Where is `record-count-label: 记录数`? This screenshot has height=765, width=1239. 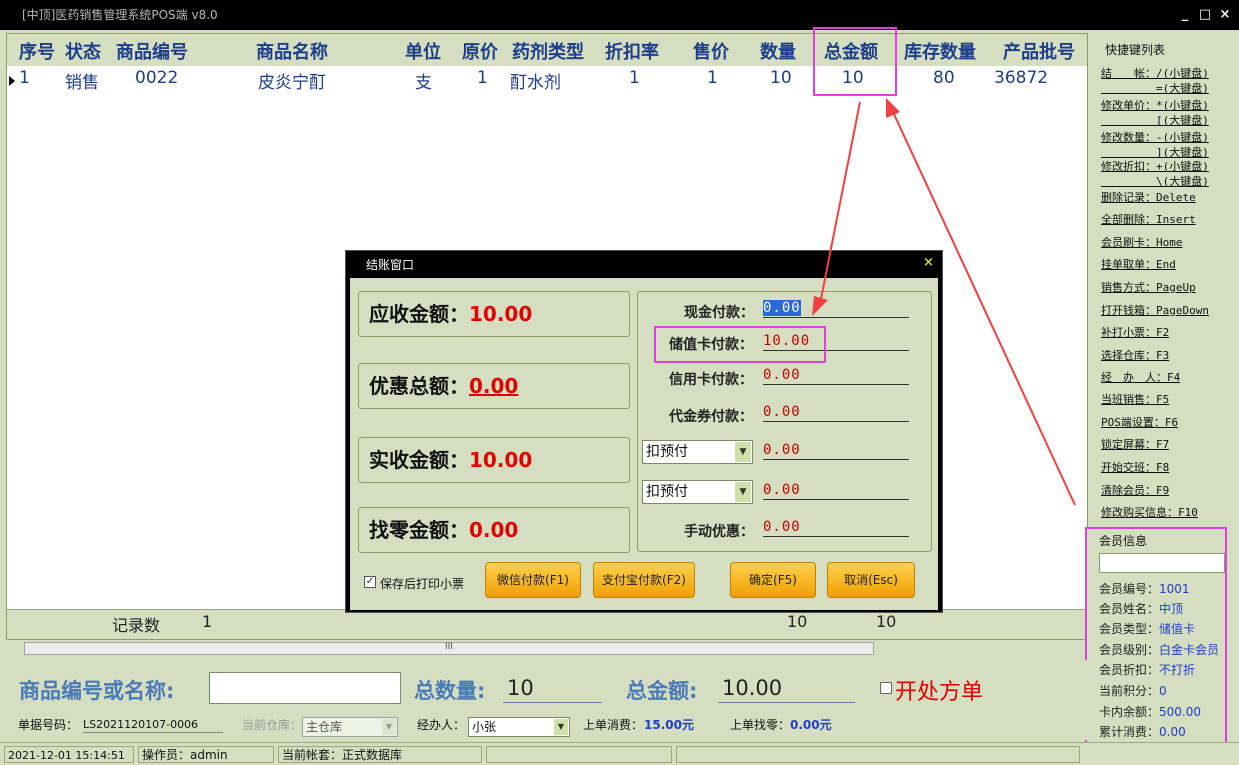
record-count-label: 记录数 is located at coordinates (136, 625).